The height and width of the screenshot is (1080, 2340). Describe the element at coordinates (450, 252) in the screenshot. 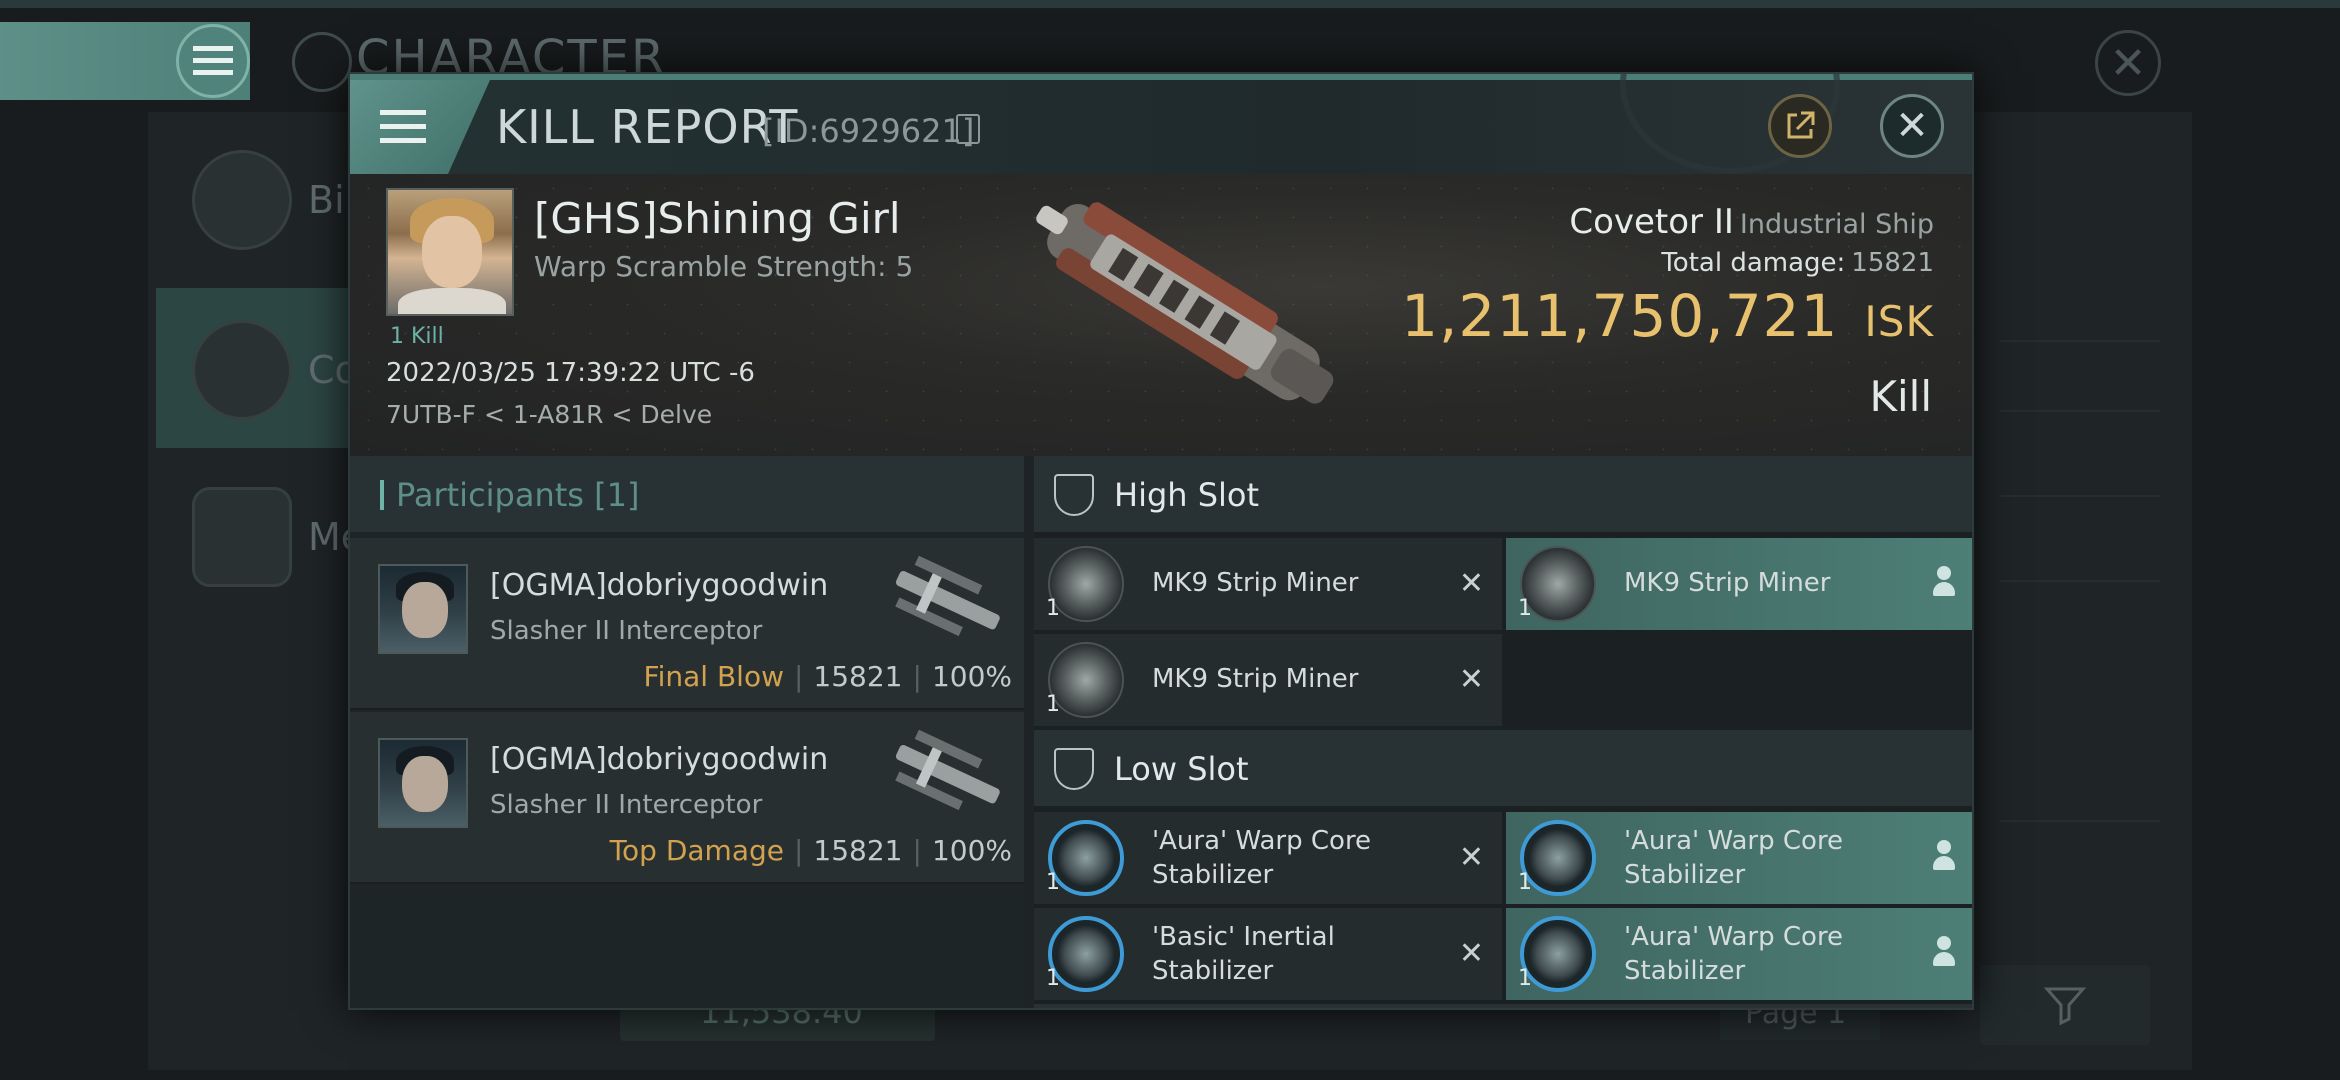

I see `victim-avatar` at that location.